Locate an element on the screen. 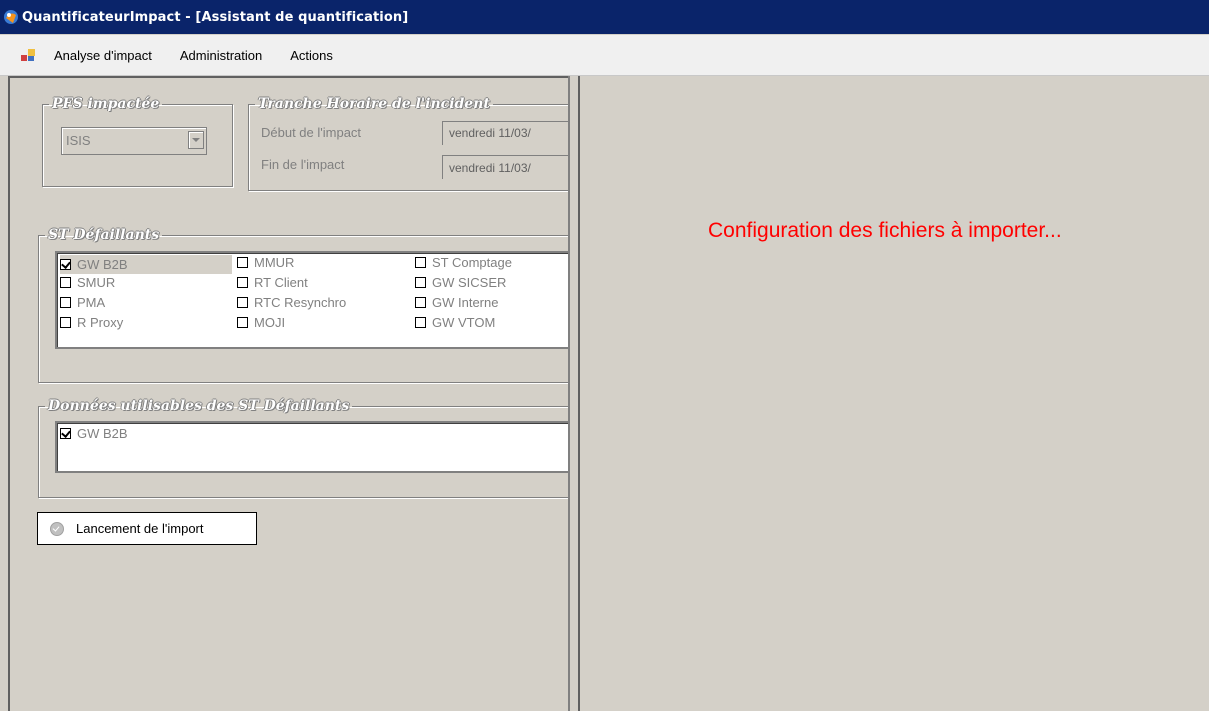 This screenshot has width=1209, height=711. pfs-group: PFS impactée ISIS is located at coordinates (137, 141).